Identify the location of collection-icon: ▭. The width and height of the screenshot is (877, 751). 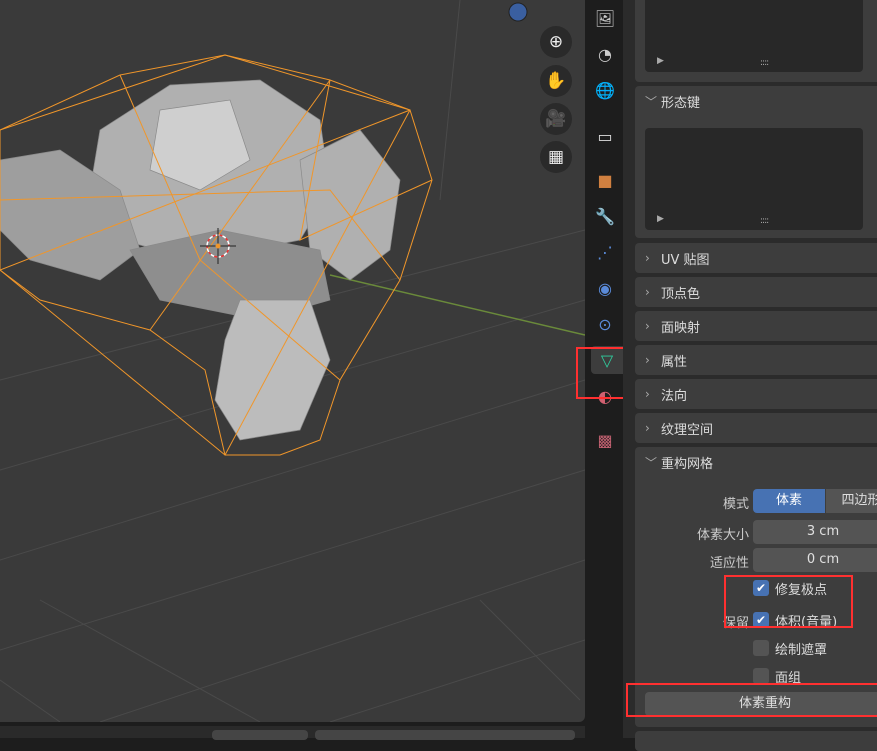
(605, 136).